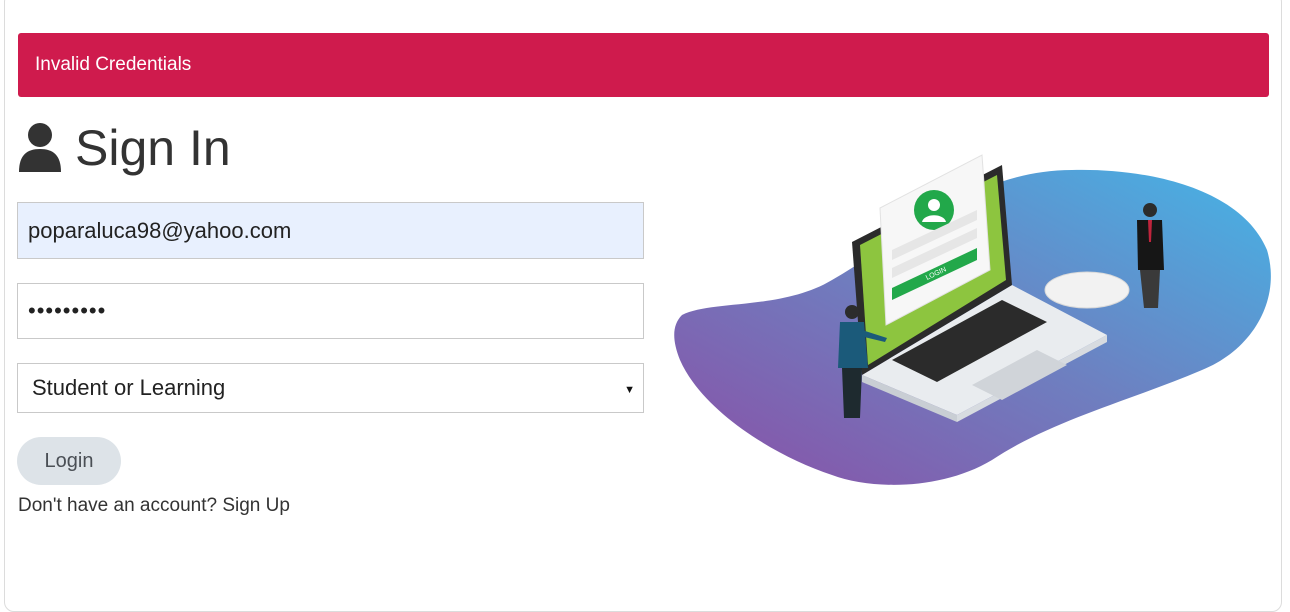  Describe the element at coordinates (113, 64) in the screenshot. I see `error-alert-message: Invalid Credentials` at that location.